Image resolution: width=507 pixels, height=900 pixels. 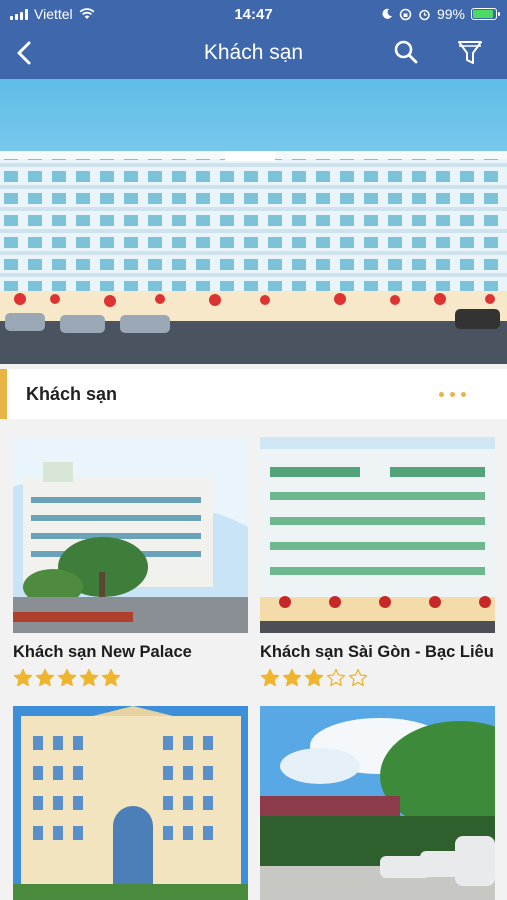 What do you see at coordinates (387, 13) in the screenshot?
I see `moon-icon` at bounding box center [387, 13].